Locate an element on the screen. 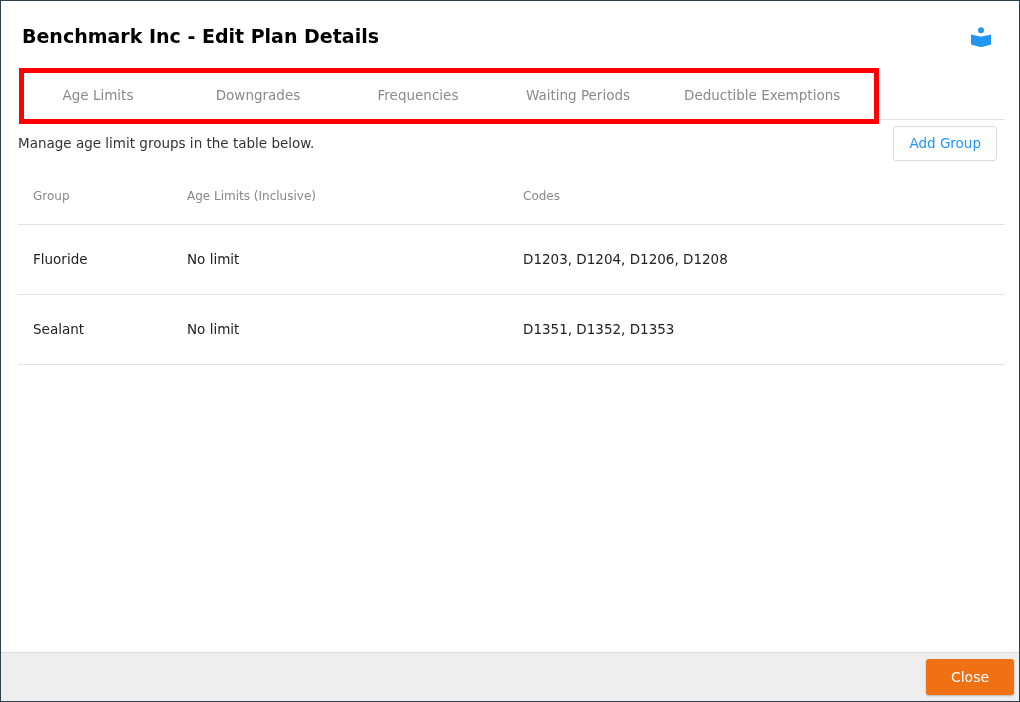 The height and width of the screenshot is (702, 1020). column-header: Group is located at coordinates (51, 195).